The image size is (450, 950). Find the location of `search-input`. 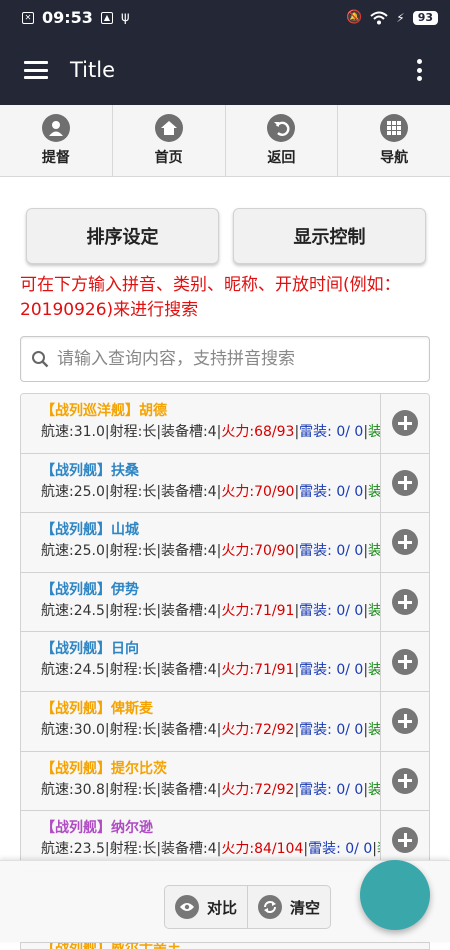

search-input is located at coordinates (243, 359).